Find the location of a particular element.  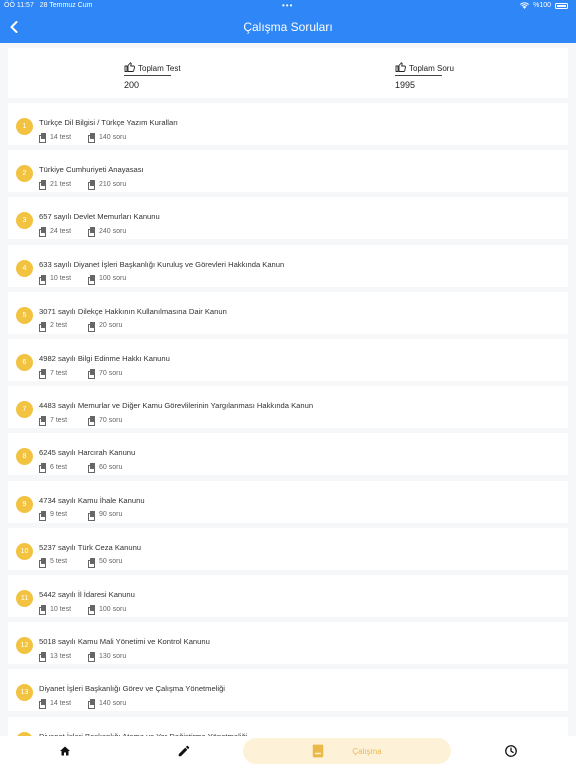

test-count: 21 test is located at coordinates (55, 185).